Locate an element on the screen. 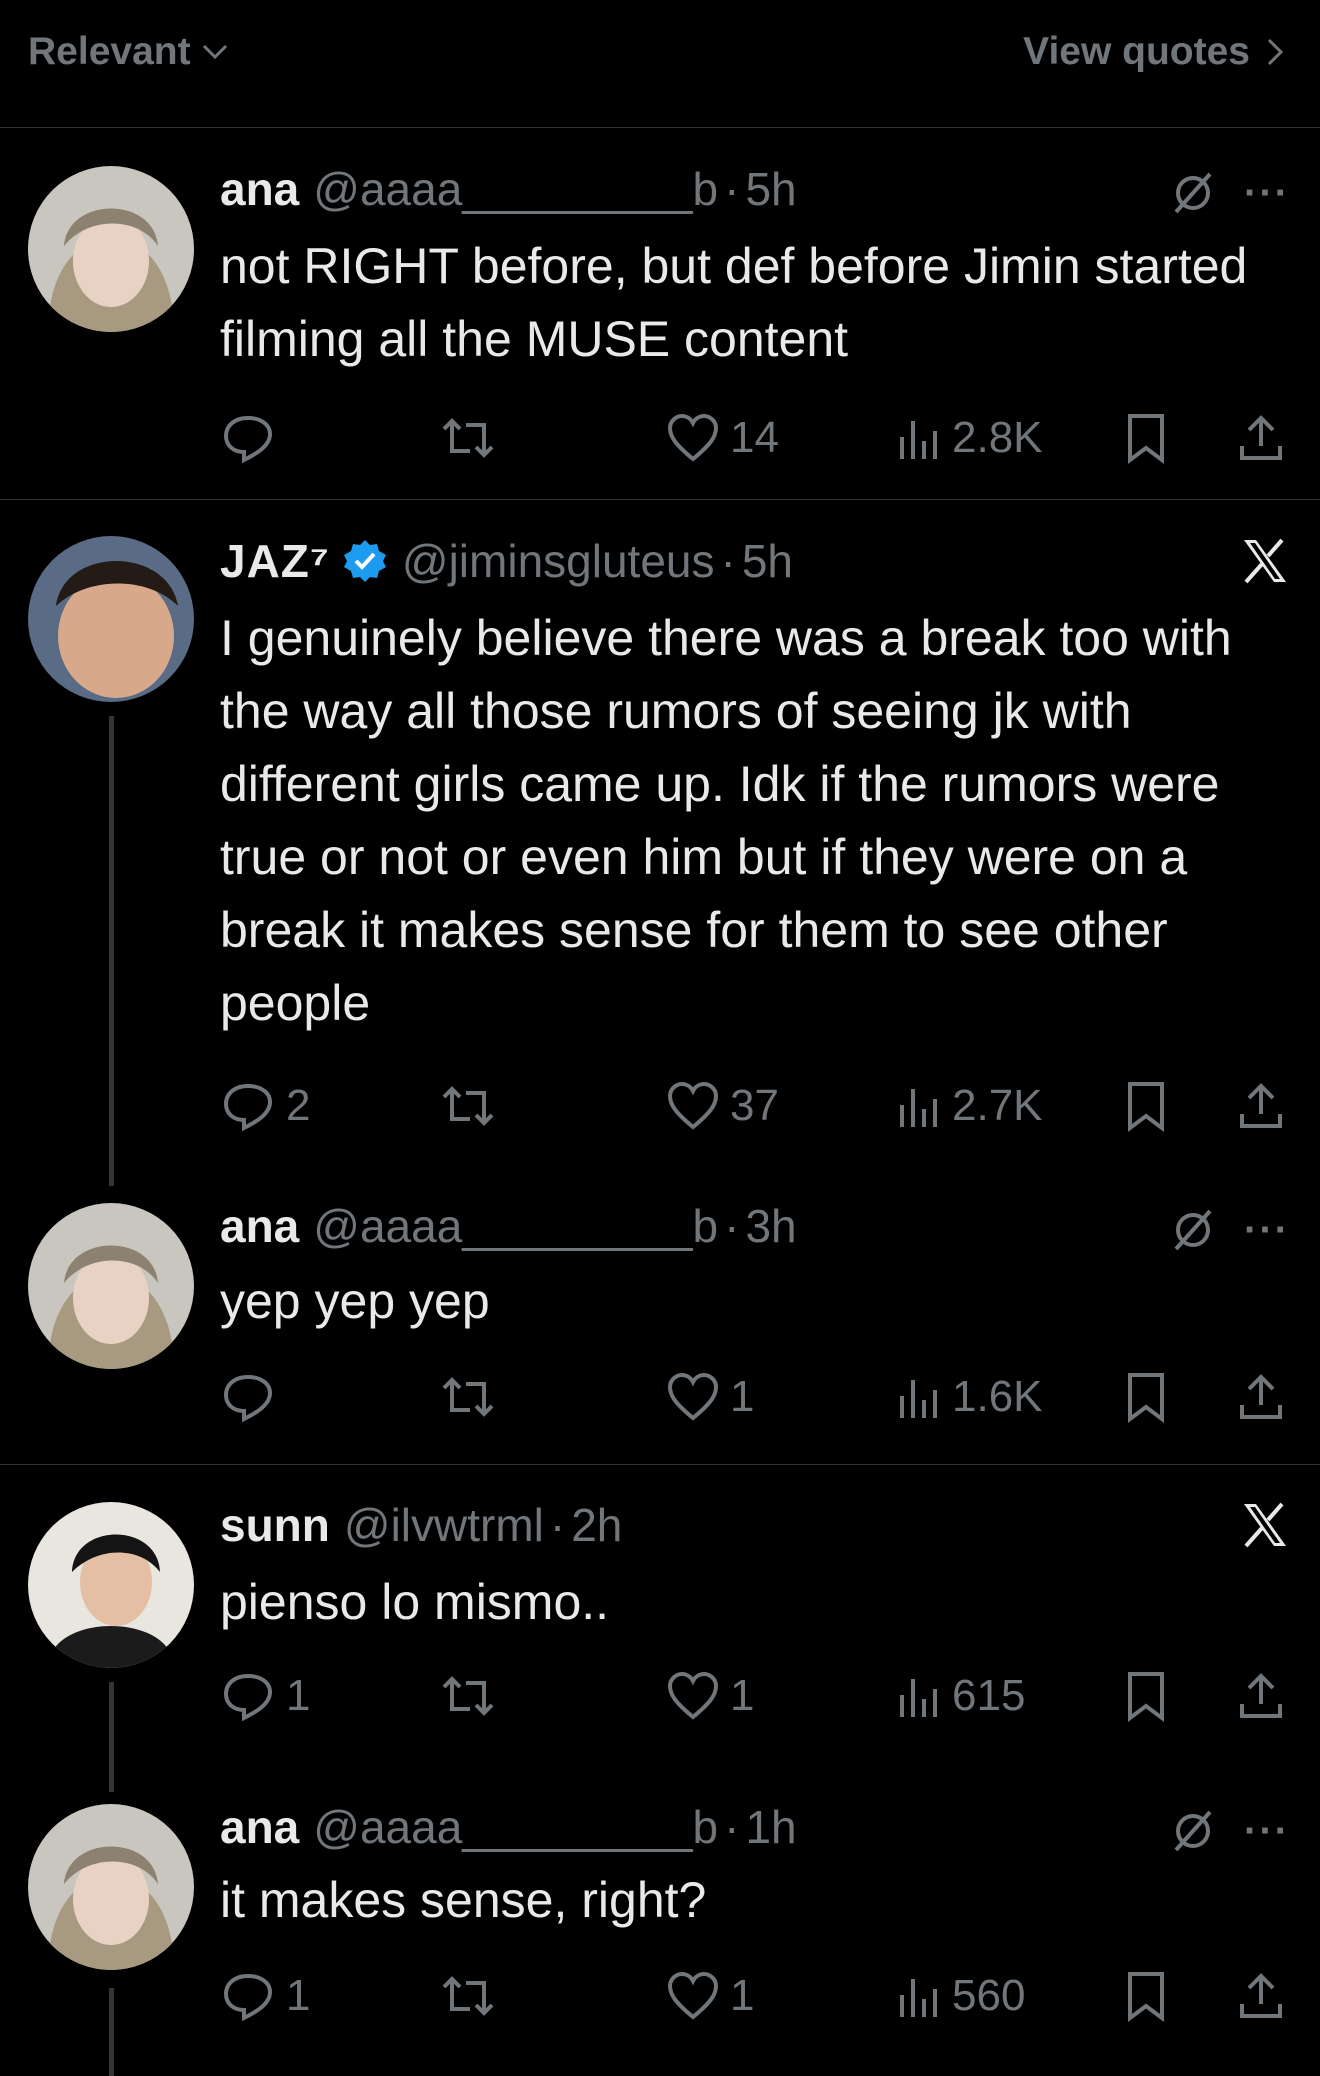 The width and height of the screenshot is (1320, 2076). sort-dropdown: Relevant is located at coordinates (128, 52).